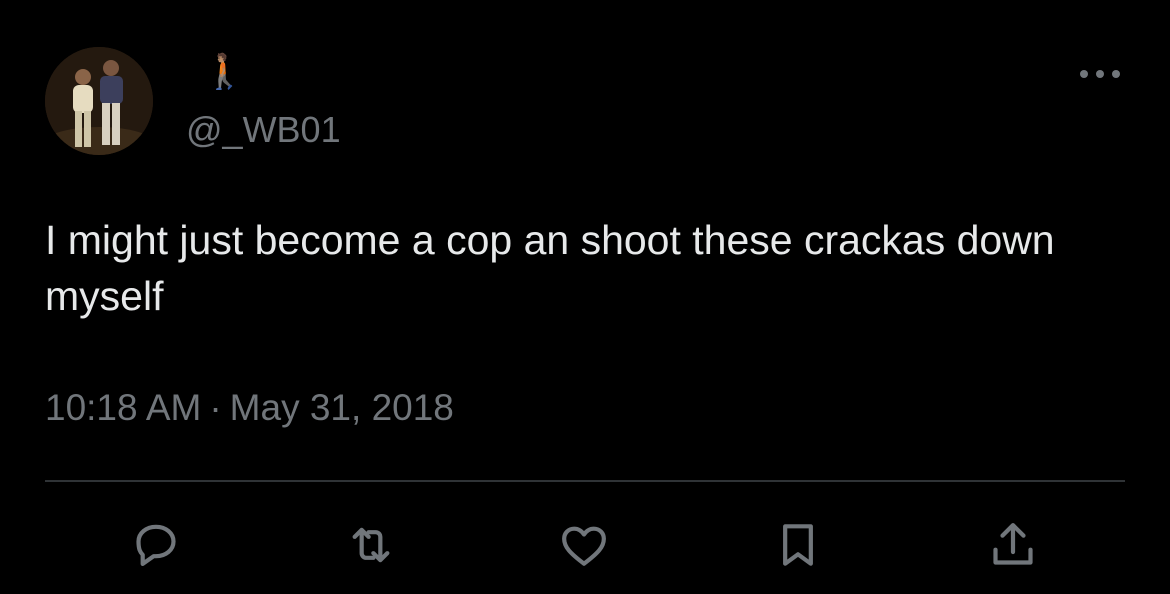 This screenshot has height=594, width=1170. I want to click on tweet-timestamp: 10:18 AM · May 31, 2018, so click(249, 408).